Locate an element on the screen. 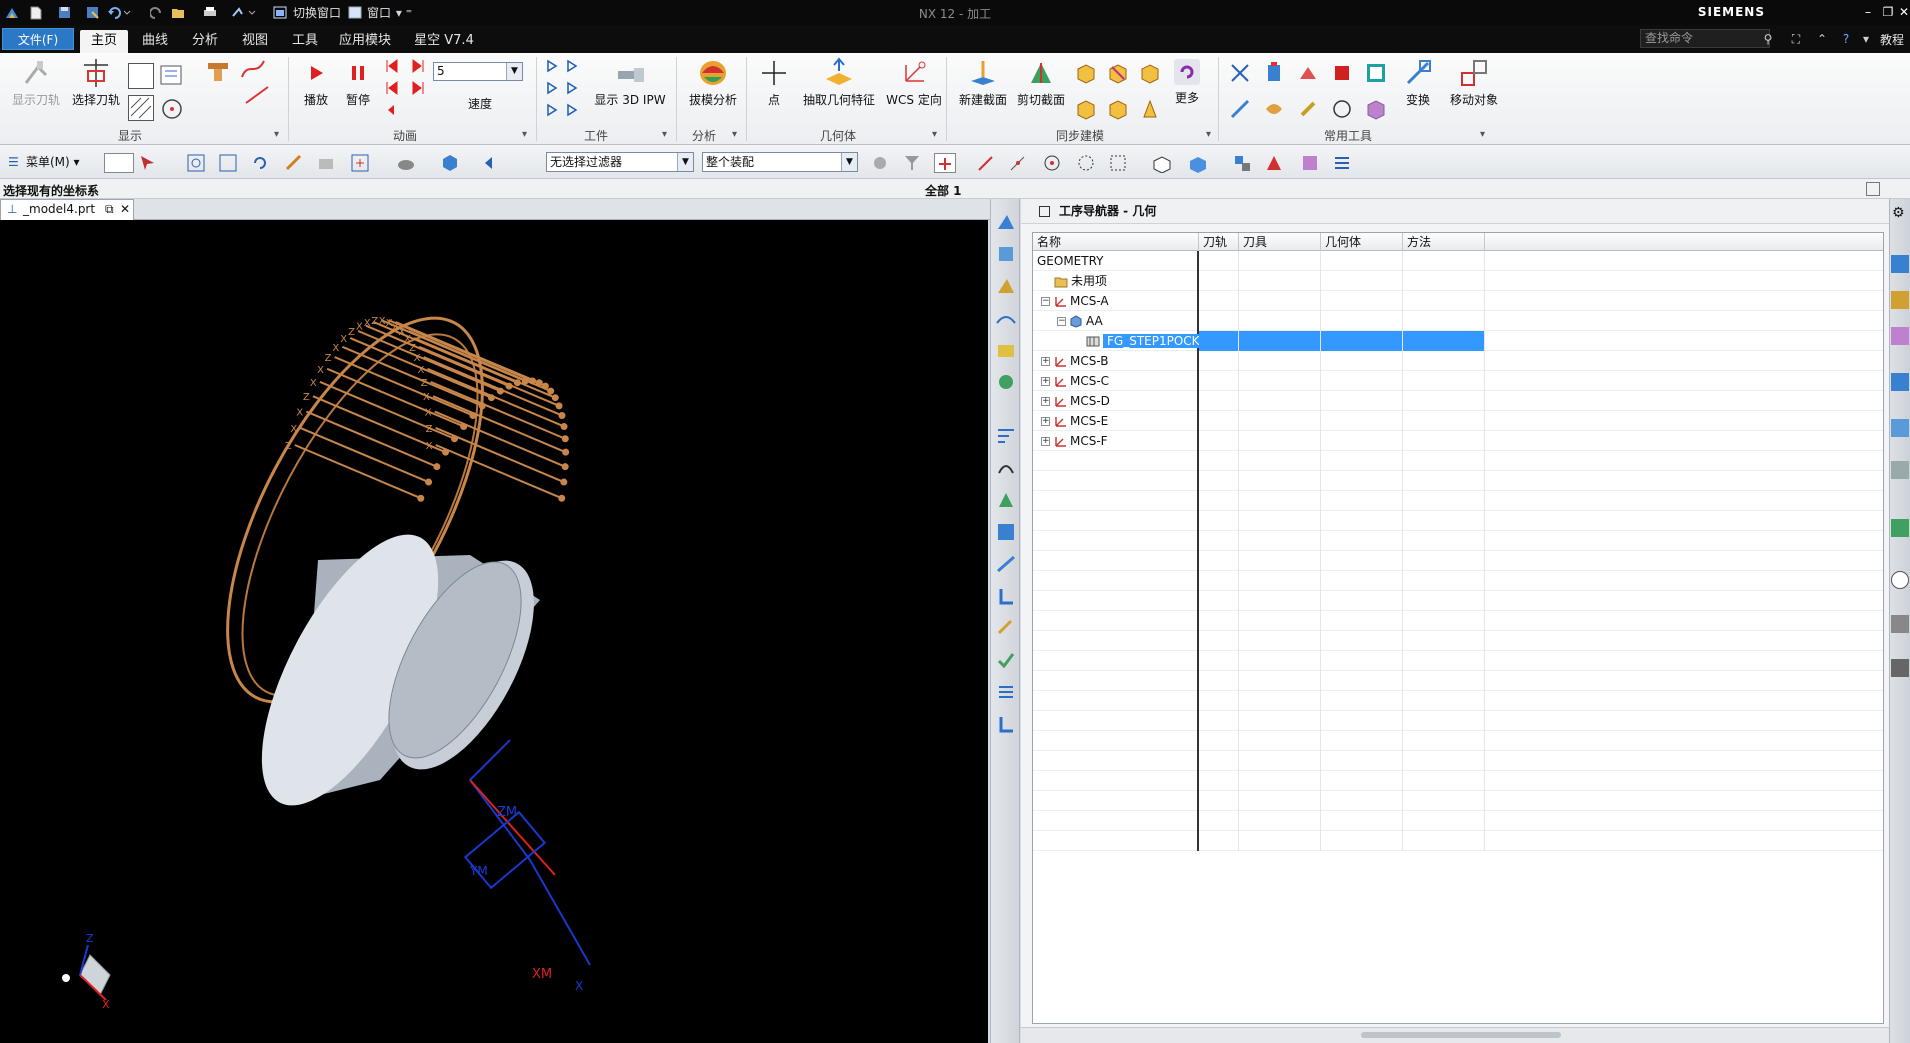 The image size is (1910, 1043). step-forward-end-icon is located at coordinates (419, 66).